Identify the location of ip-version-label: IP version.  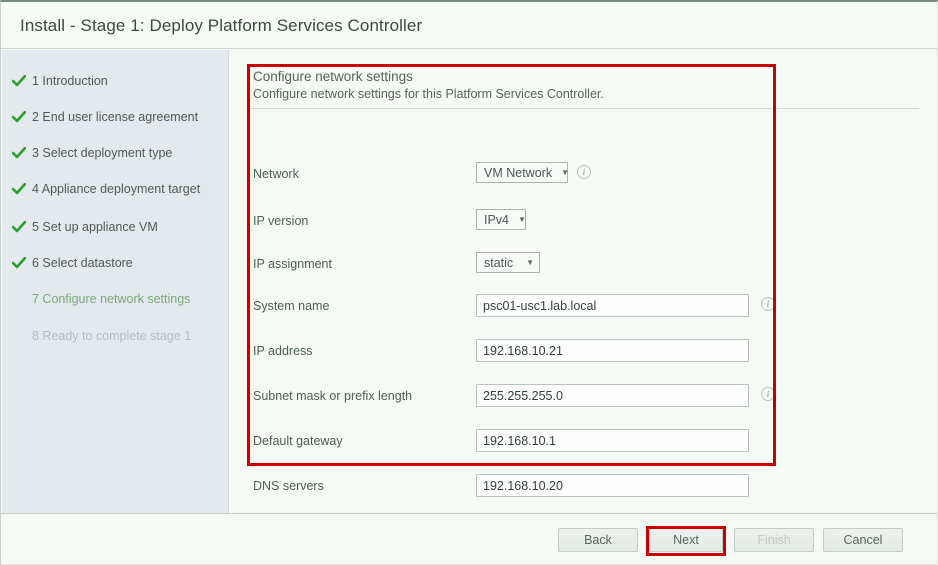
(281, 221).